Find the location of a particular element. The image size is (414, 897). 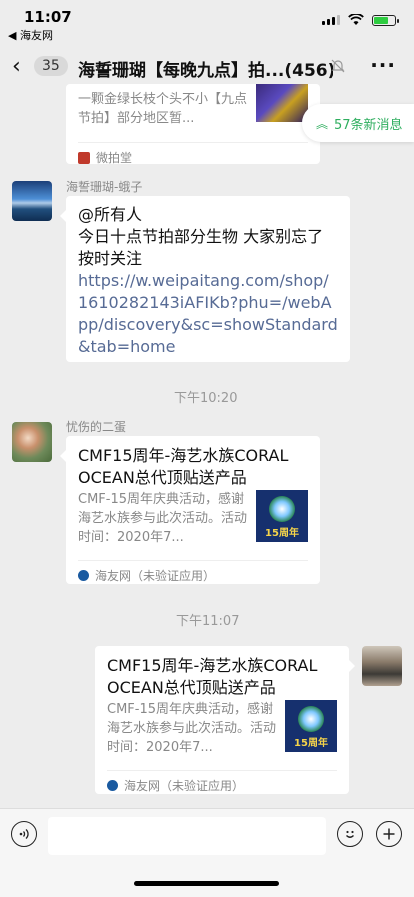

clock: 11:07 is located at coordinates (48, 17).